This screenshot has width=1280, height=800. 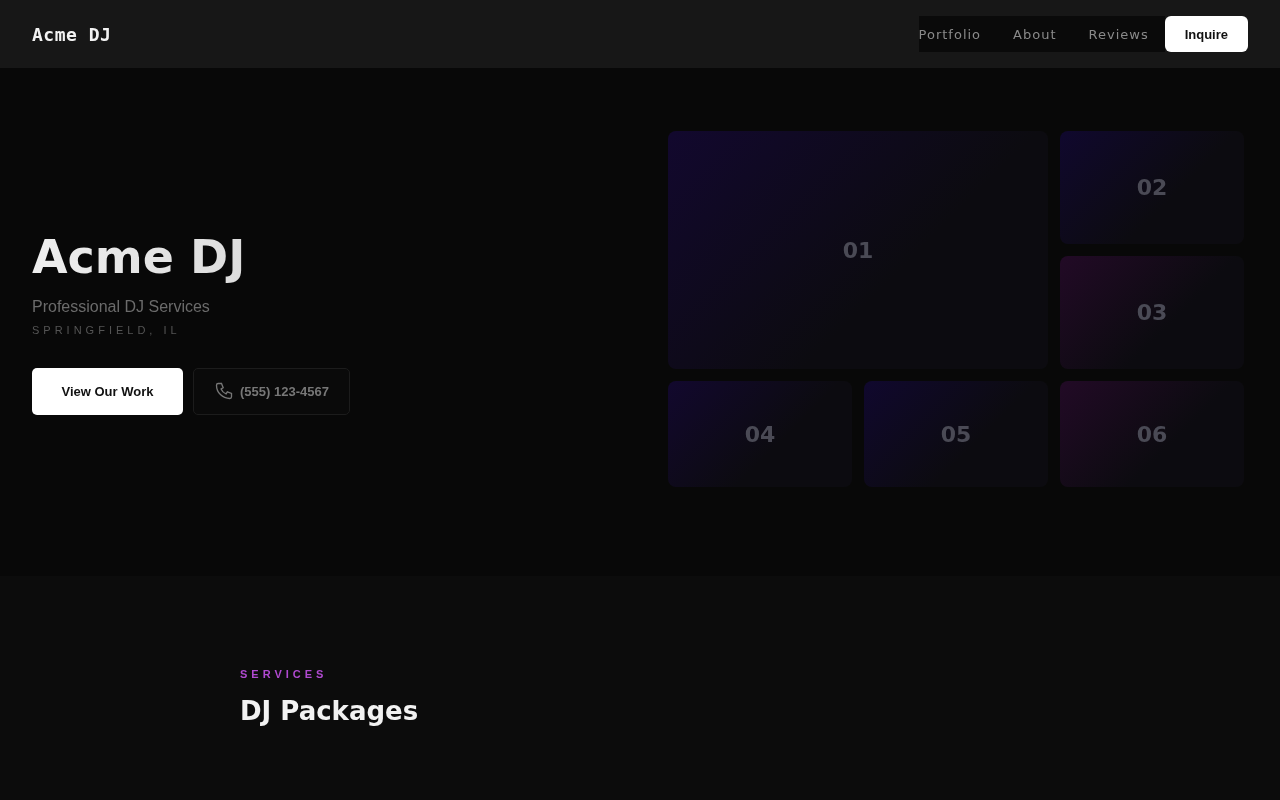 I want to click on logo: Acme DJ, so click(x=72, y=34).